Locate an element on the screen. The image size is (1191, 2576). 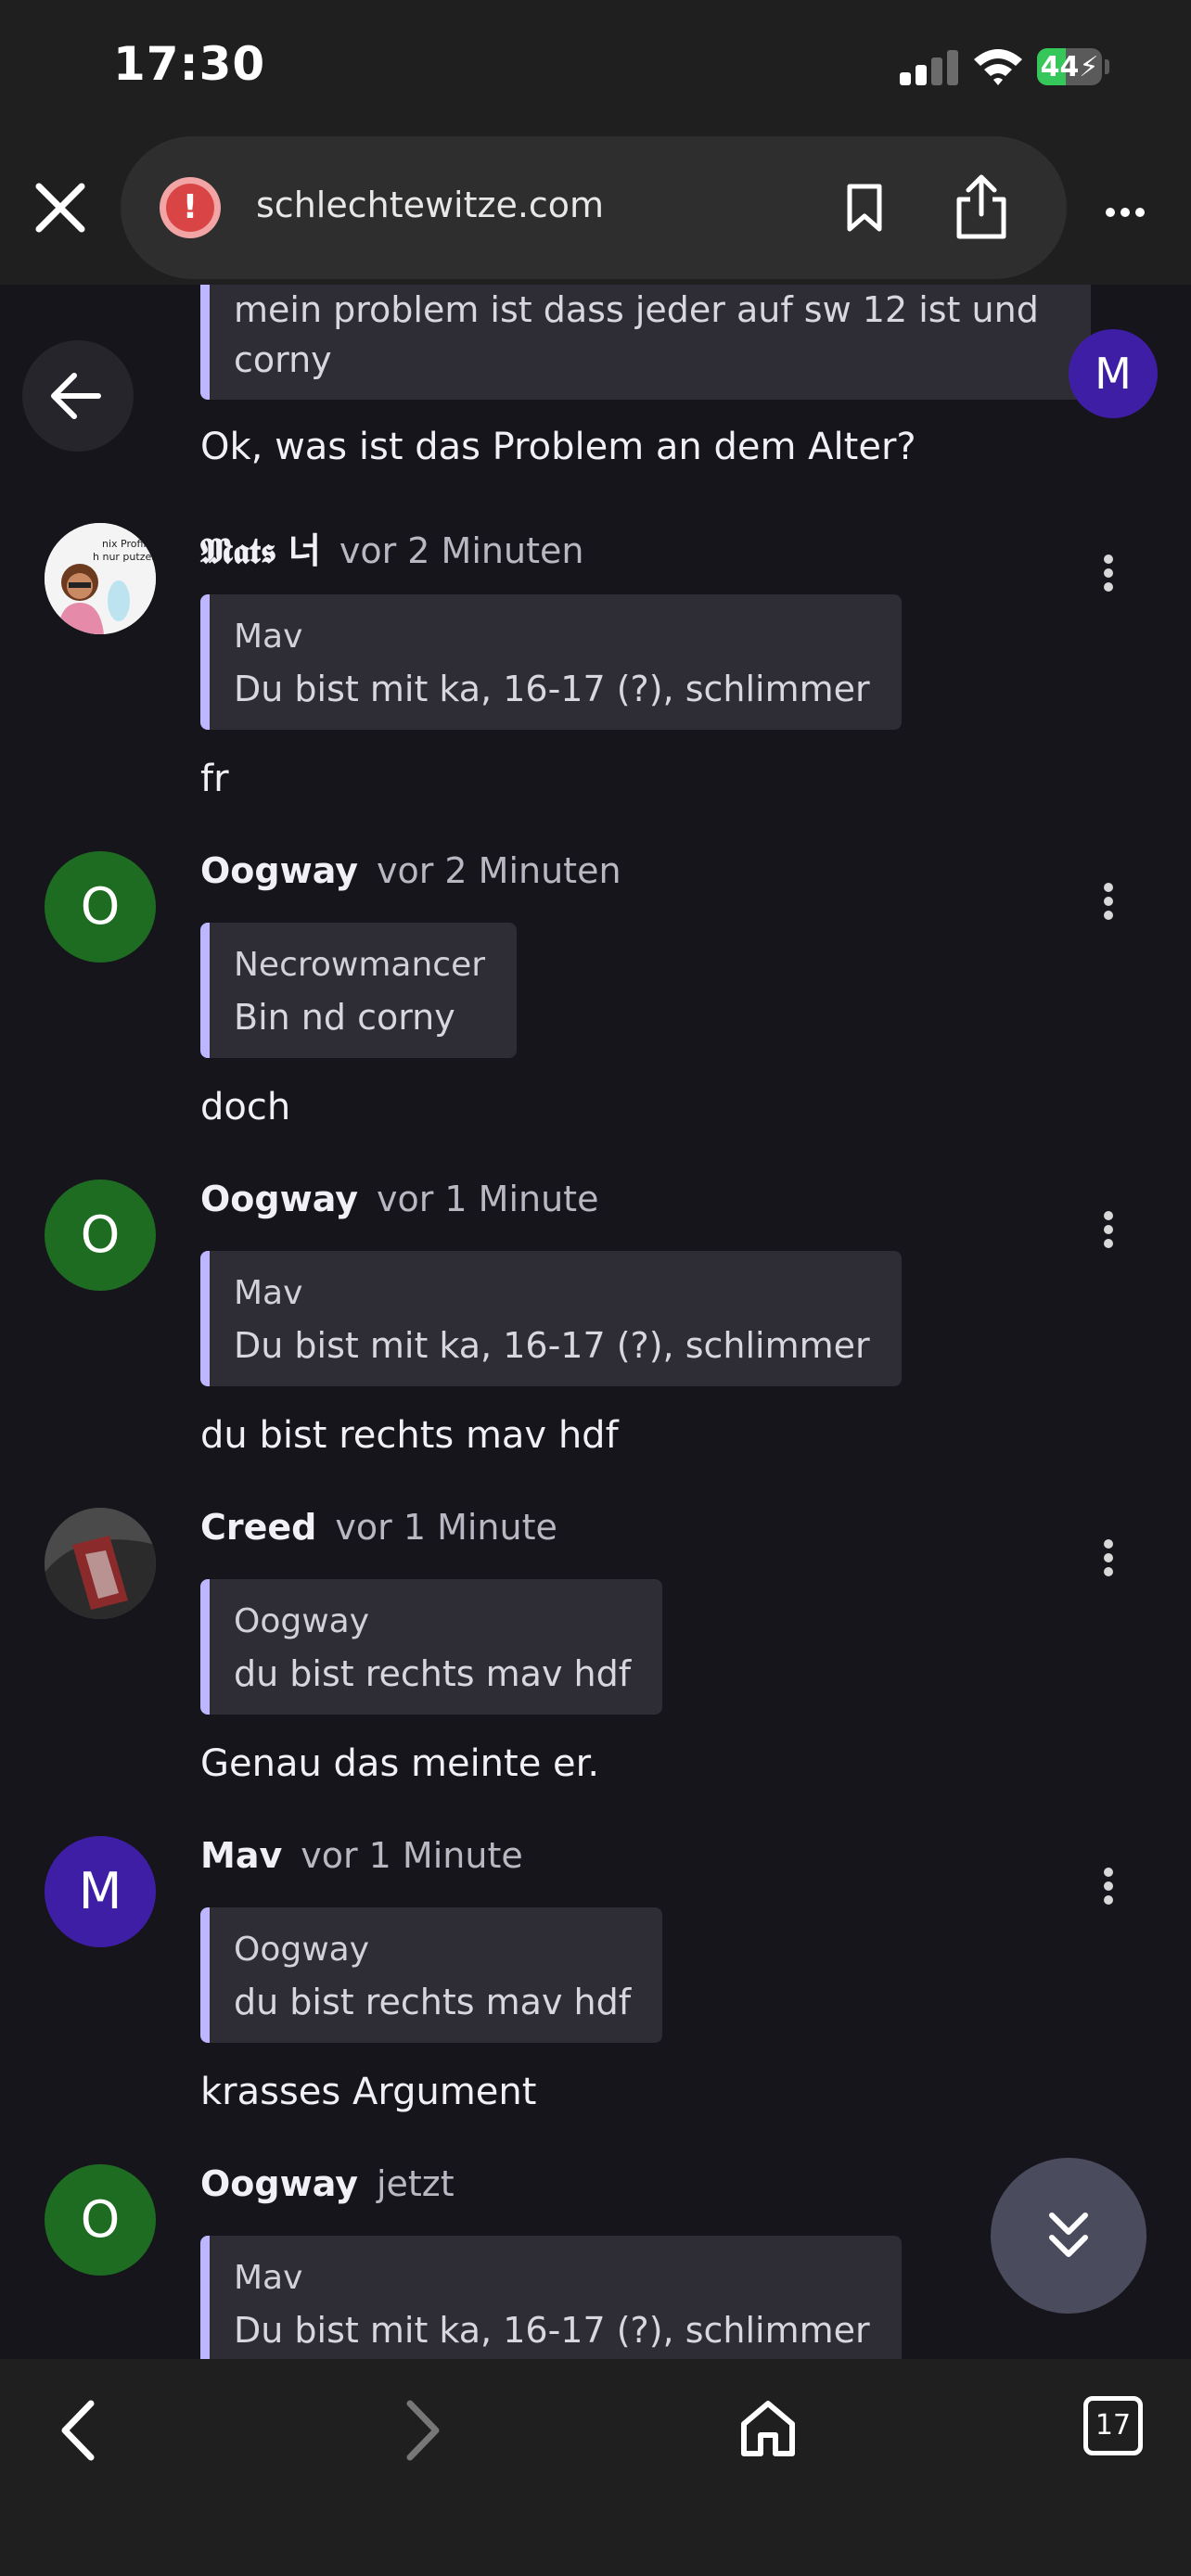
bookmark-icon is located at coordinates (864, 208).